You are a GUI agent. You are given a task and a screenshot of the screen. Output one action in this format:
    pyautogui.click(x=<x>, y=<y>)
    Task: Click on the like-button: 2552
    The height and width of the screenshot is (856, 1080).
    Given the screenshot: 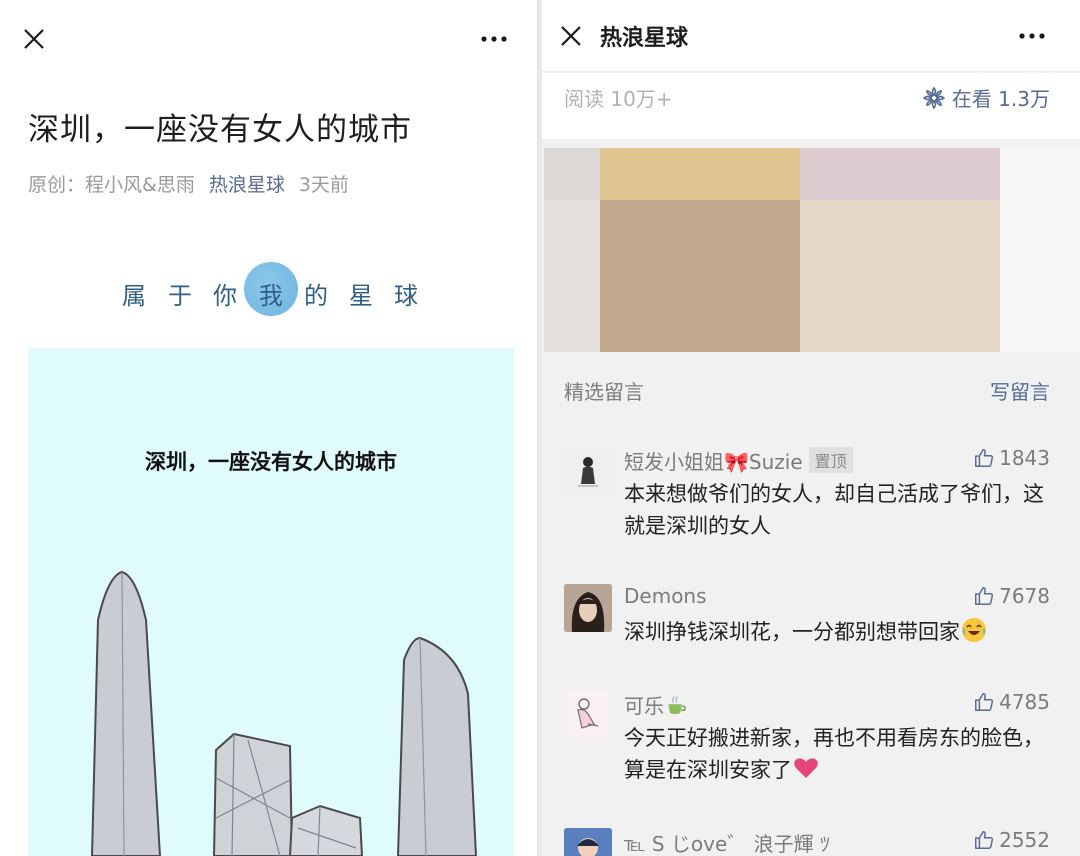 What is the action you would take?
    pyautogui.click(x=1011, y=840)
    